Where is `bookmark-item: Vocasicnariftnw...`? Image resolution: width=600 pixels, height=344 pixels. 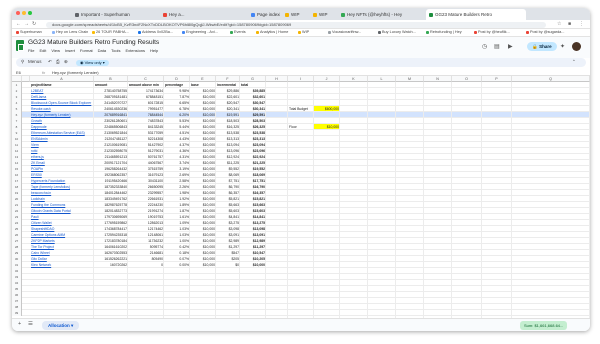
bookmark-item: Vocasicnariftnw... is located at coordinates (344, 32).